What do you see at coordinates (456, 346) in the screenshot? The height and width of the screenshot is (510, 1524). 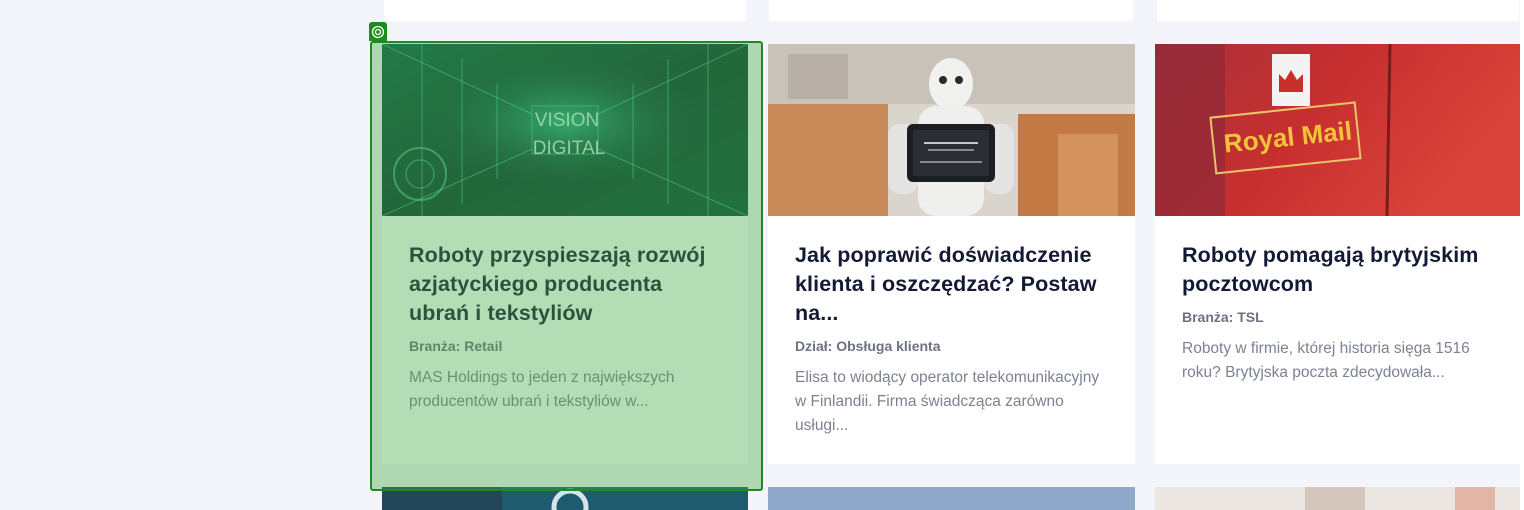 I see `card-industry: Branża: Retail` at bounding box center [456, 346].